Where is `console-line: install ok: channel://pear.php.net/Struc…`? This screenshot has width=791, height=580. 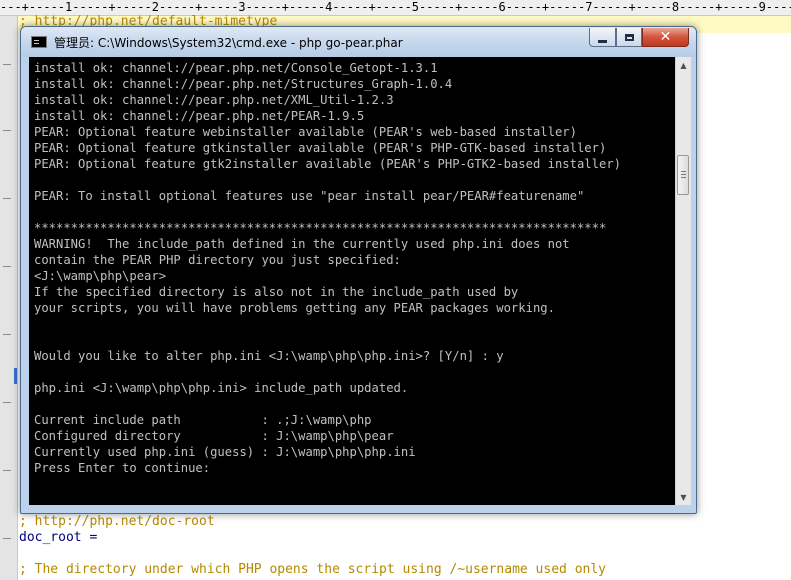
console-line: install ok: channel://pear.php.net/Struc… is located at coordinates (243, 84).